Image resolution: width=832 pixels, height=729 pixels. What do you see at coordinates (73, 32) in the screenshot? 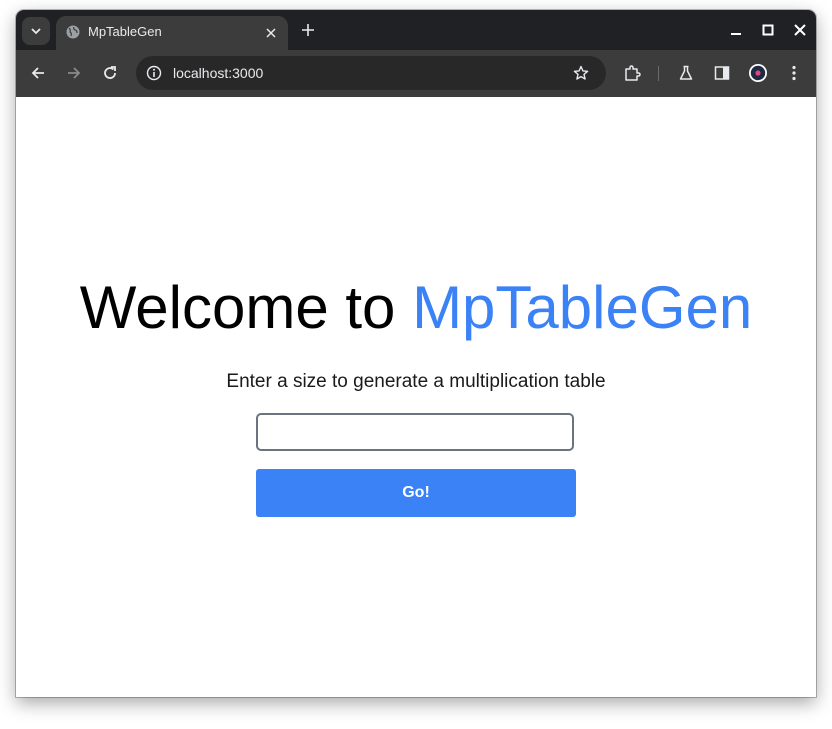
I see `globe-icon` at bounding box center [73, 32].